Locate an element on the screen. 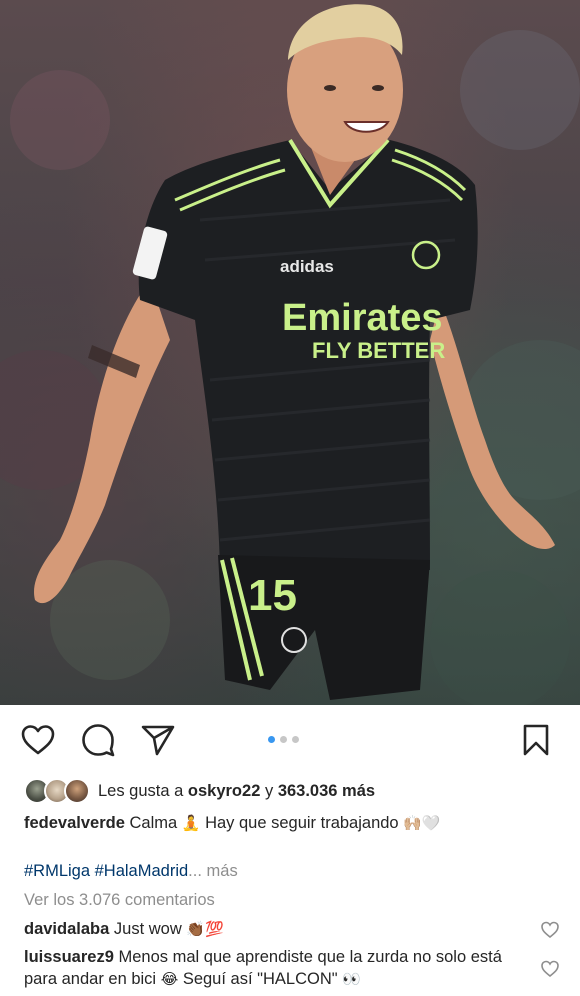  comment-emoji-2: 👀 is located at coordinates (351, 979).